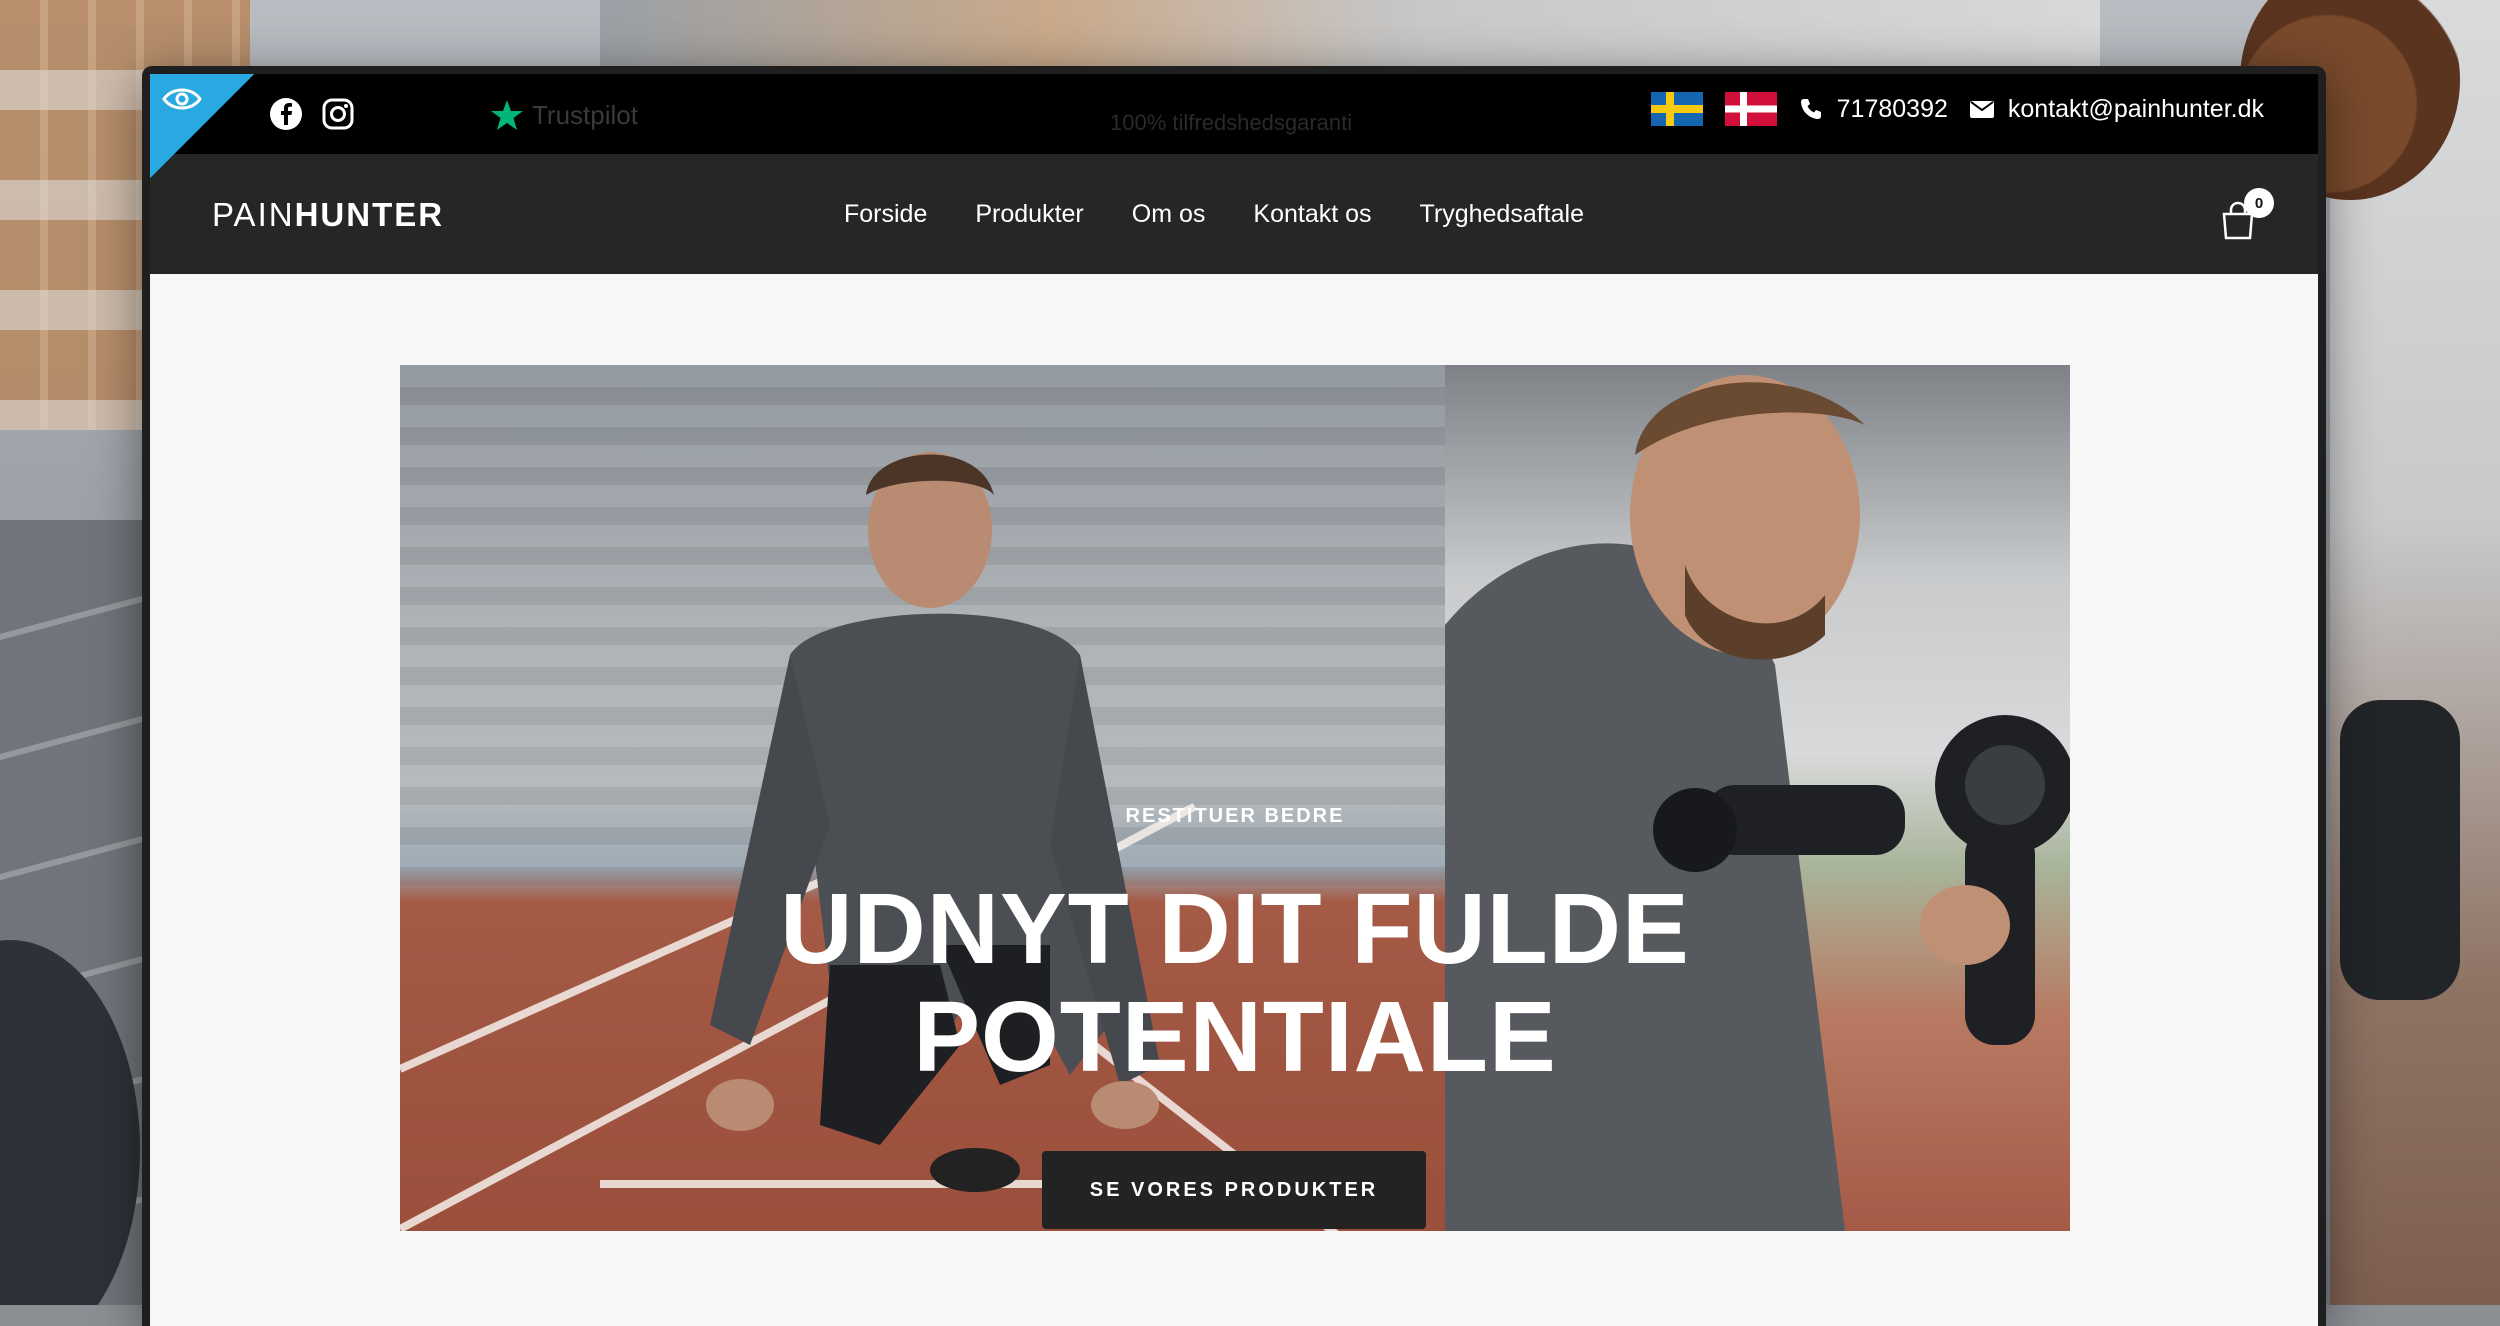  I want to click on contact-info: 71780392 kontakt@painhunter.dk, so click(1957, 109).